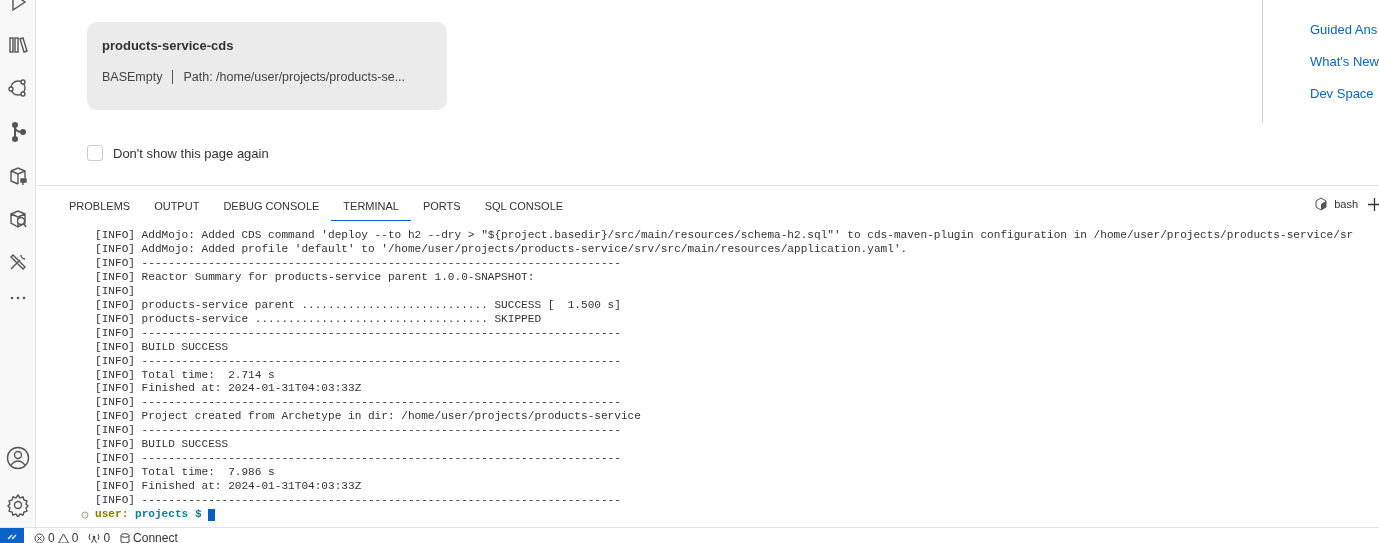 This screenshot has height=543, width=1379. What do you see at coordinates (95, 153) in the screenshot?
I see `checkbox` at bounding box center [95, 153].